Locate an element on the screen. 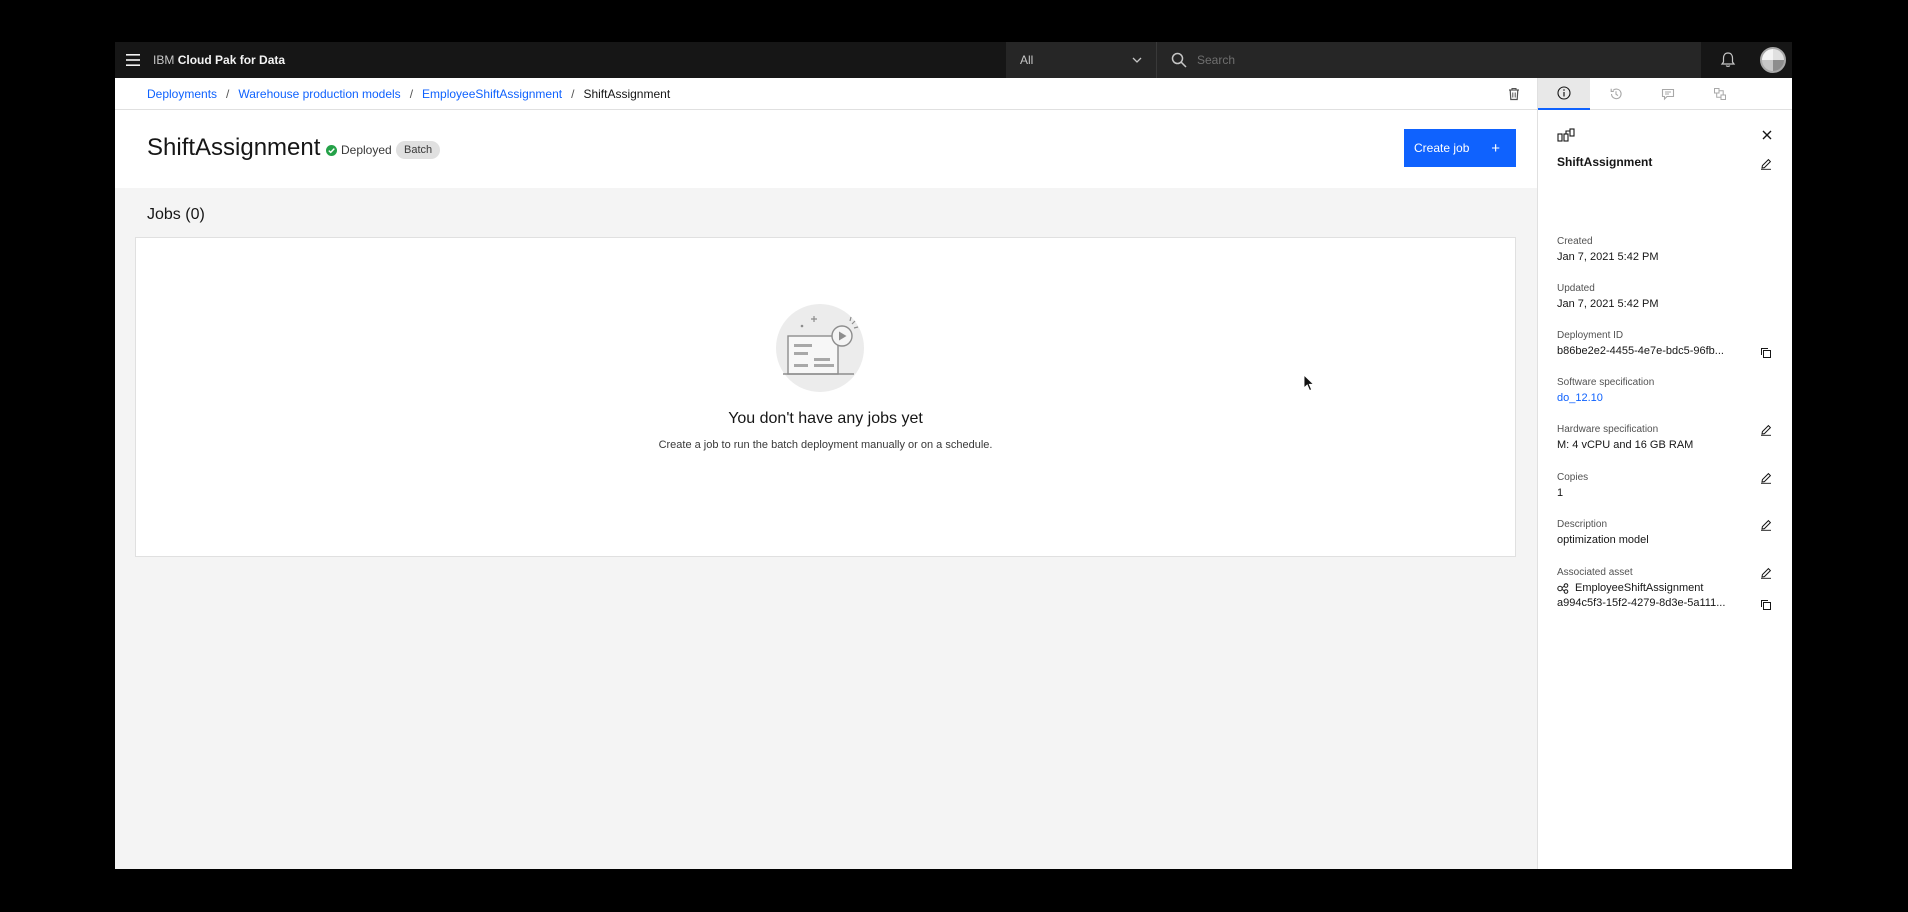 This screenshot has height=912, width=1908. tab-environment is located at coordinates (1720, 94).